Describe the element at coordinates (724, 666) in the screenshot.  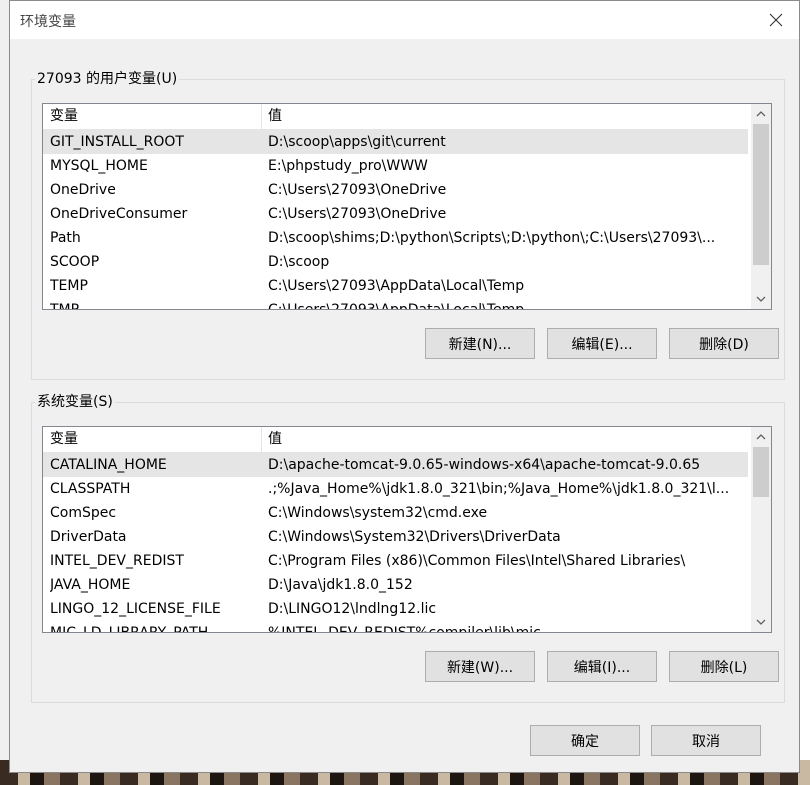
I see `system-delete-button: 删除(L)` at that location.